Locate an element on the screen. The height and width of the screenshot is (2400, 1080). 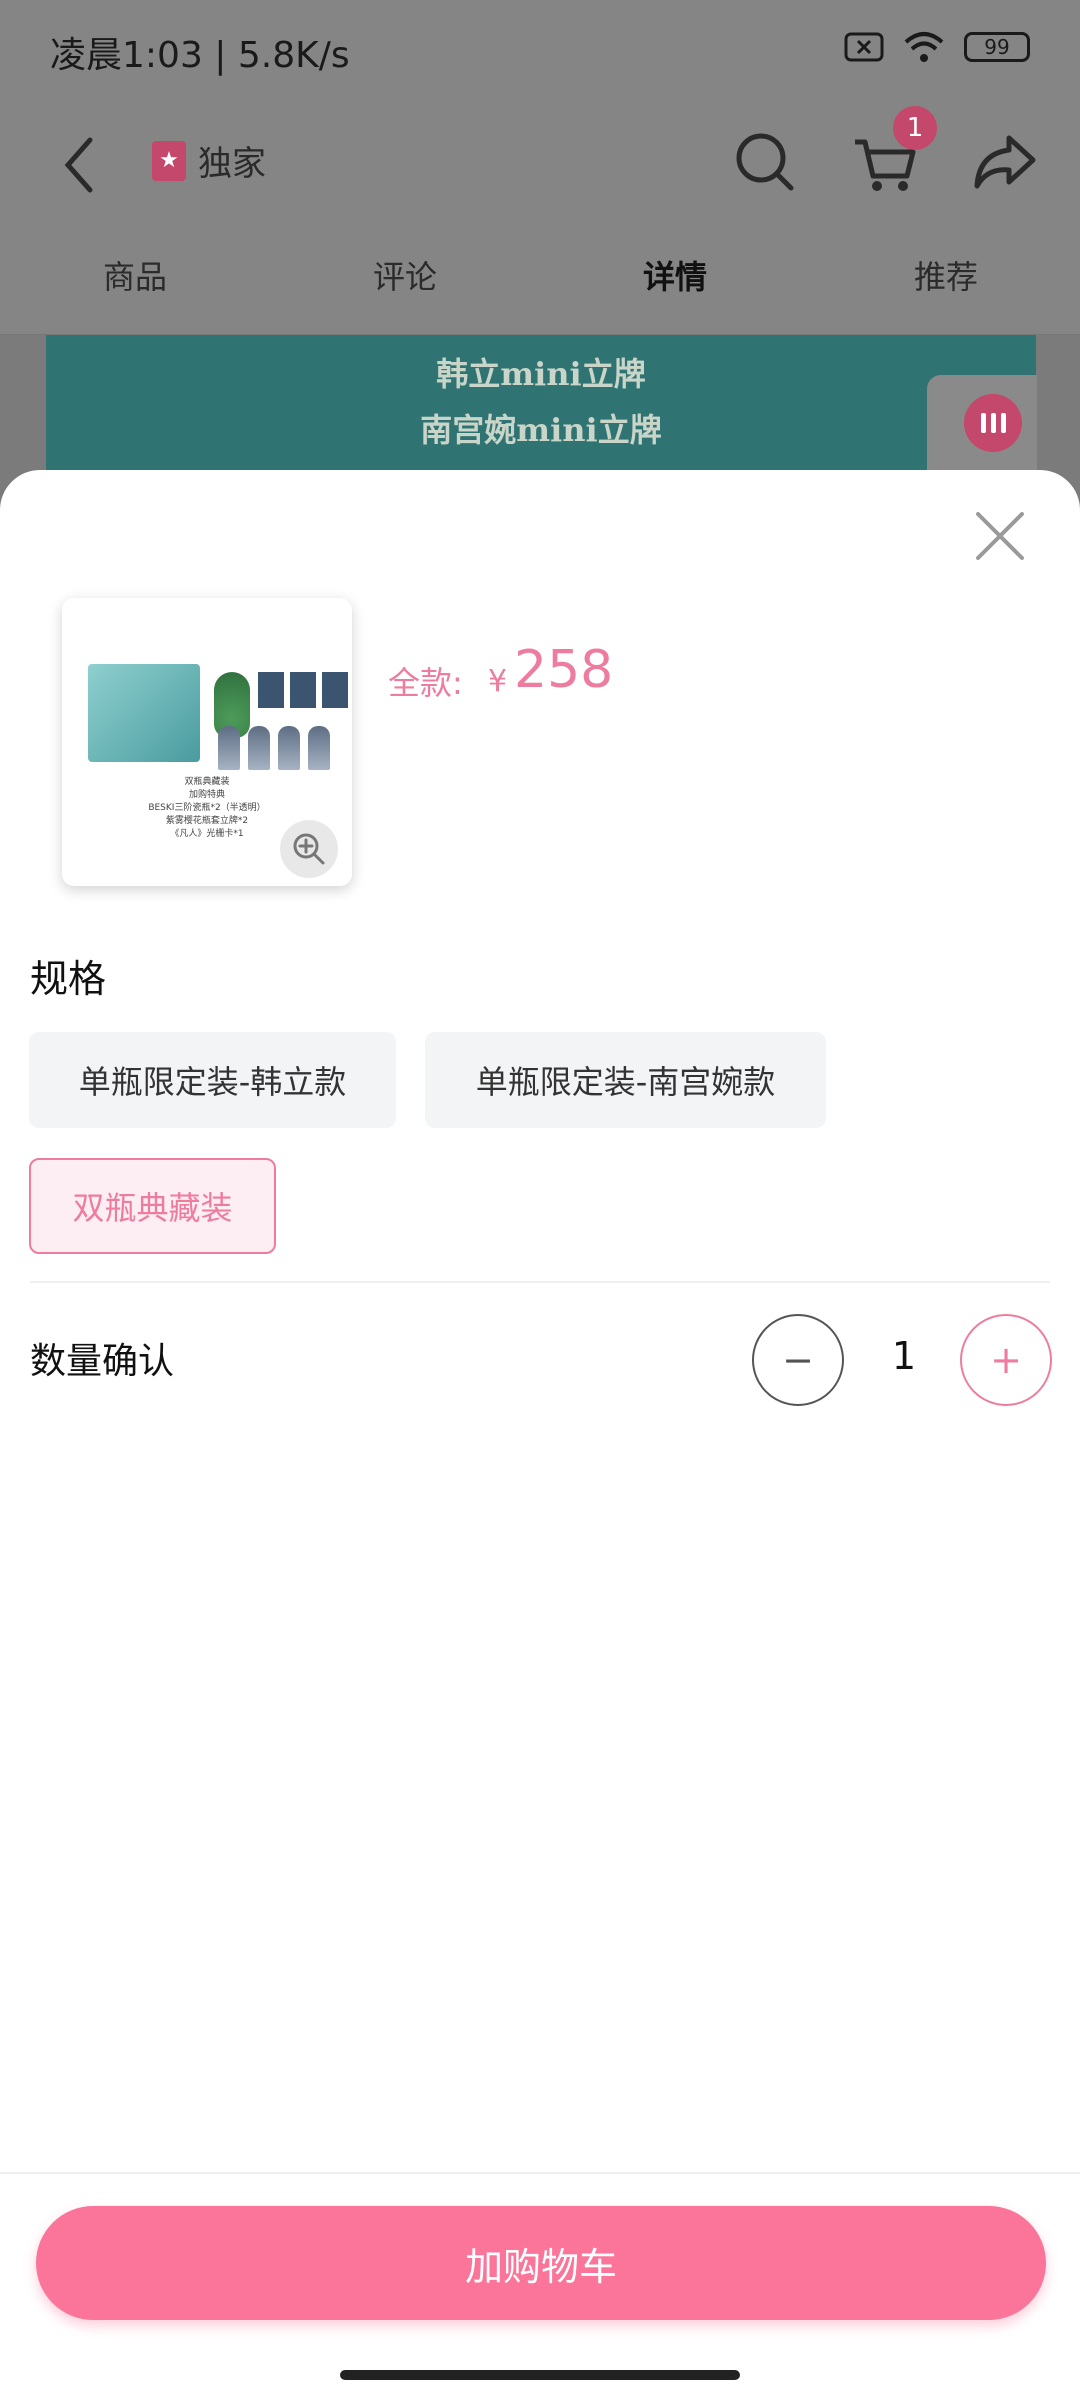
bottom-divider is located at coordinates (540, 2173).